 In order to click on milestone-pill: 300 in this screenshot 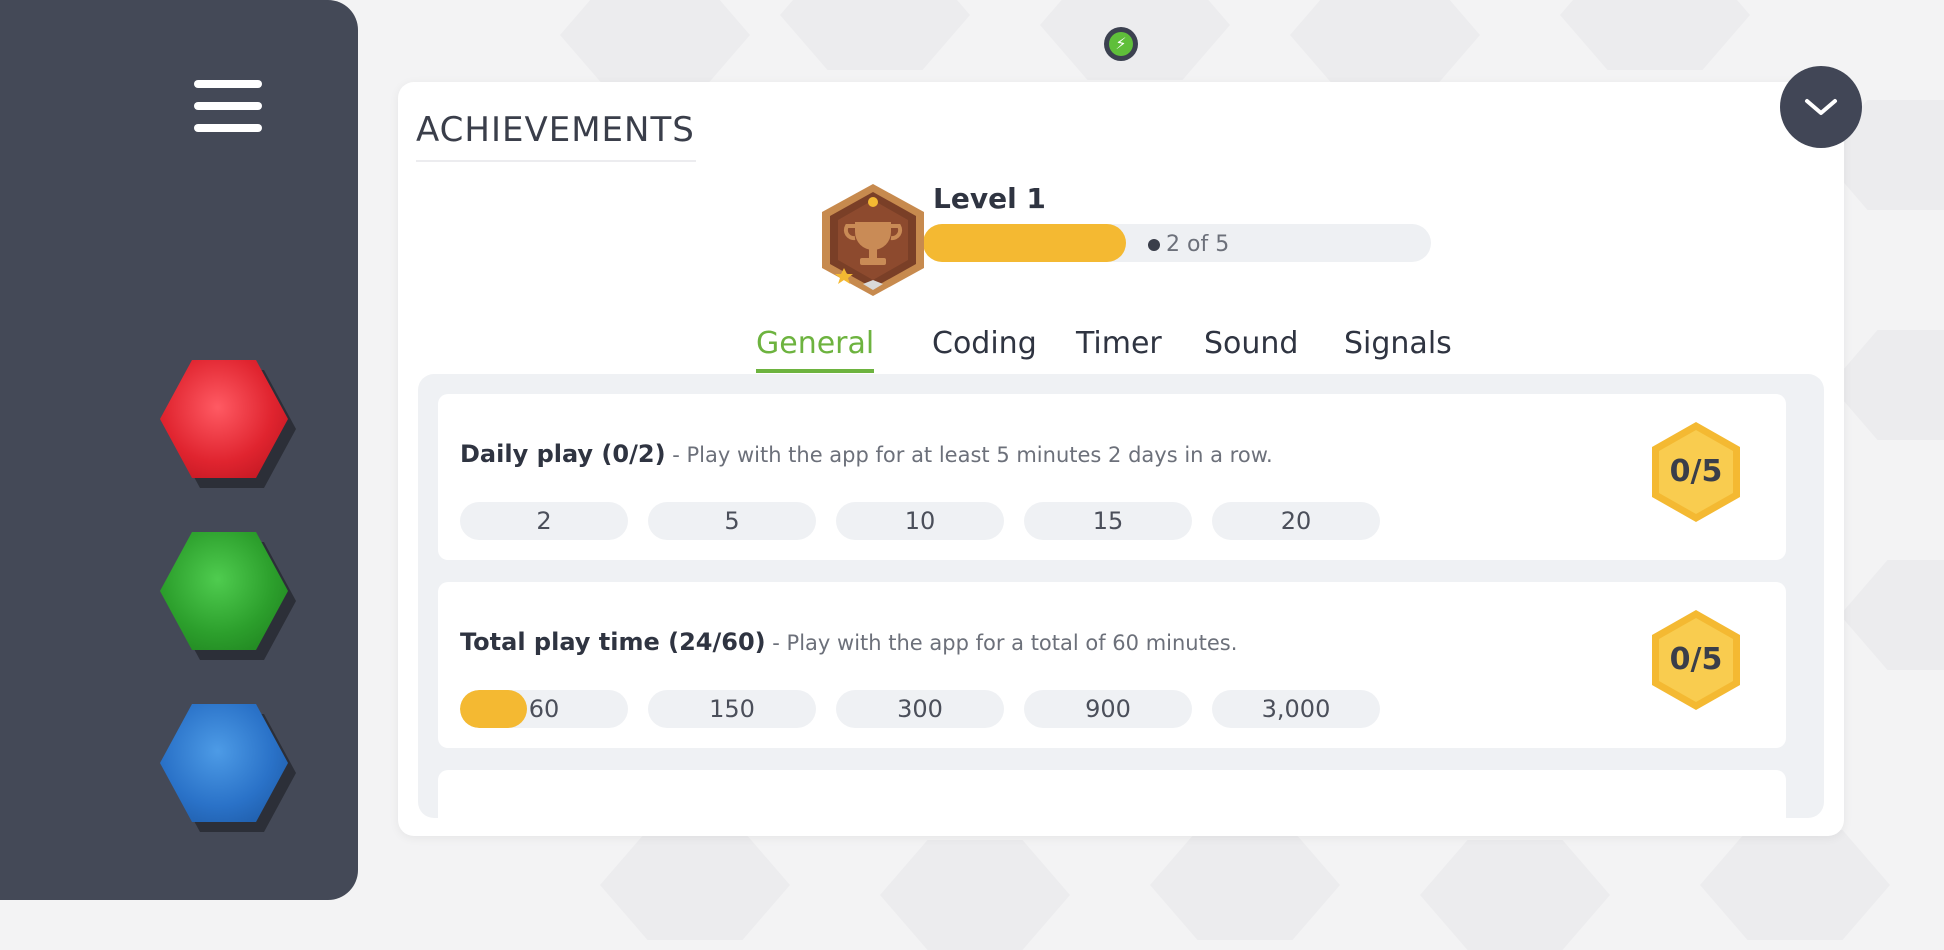, I will do `click(920, 709)`.